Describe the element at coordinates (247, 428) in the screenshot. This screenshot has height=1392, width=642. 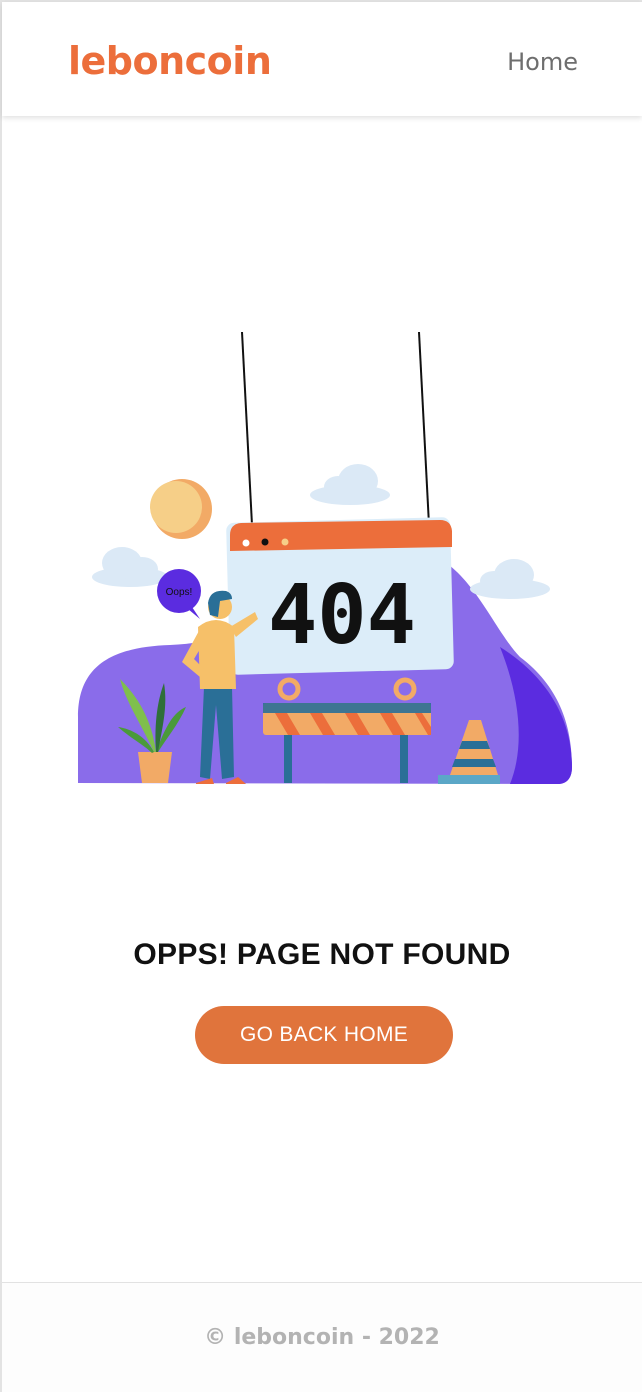
I see `rope-left` at that location.